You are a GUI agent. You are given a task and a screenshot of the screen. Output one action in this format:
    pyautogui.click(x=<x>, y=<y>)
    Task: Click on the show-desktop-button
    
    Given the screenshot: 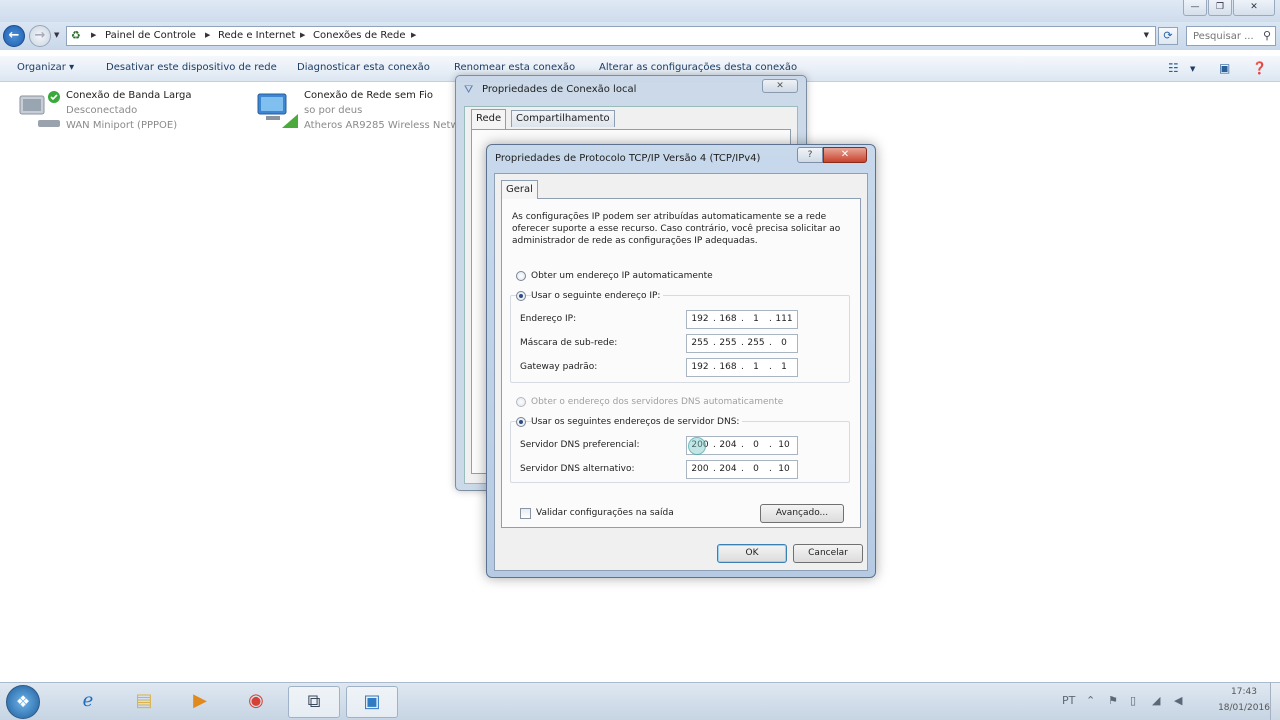 What is the action you would take?
    pyautogui.click(x=1275, y=701)
    